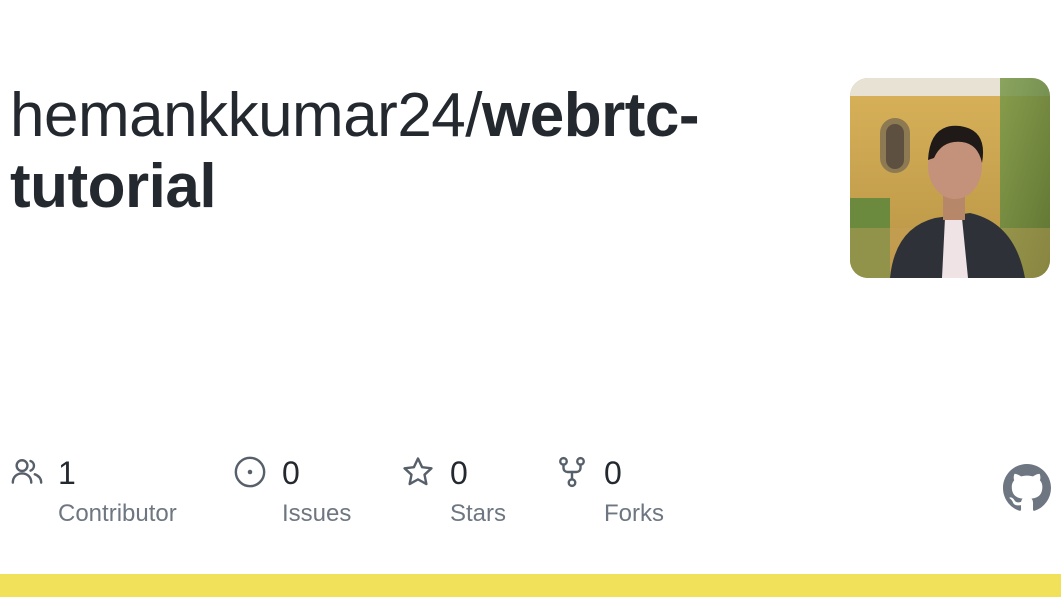 The height and width of the screenshot is (597, 1061). Describe the element at coordinates (634, 513) in the screenshot. I see `forks-label: Forks` at that location.